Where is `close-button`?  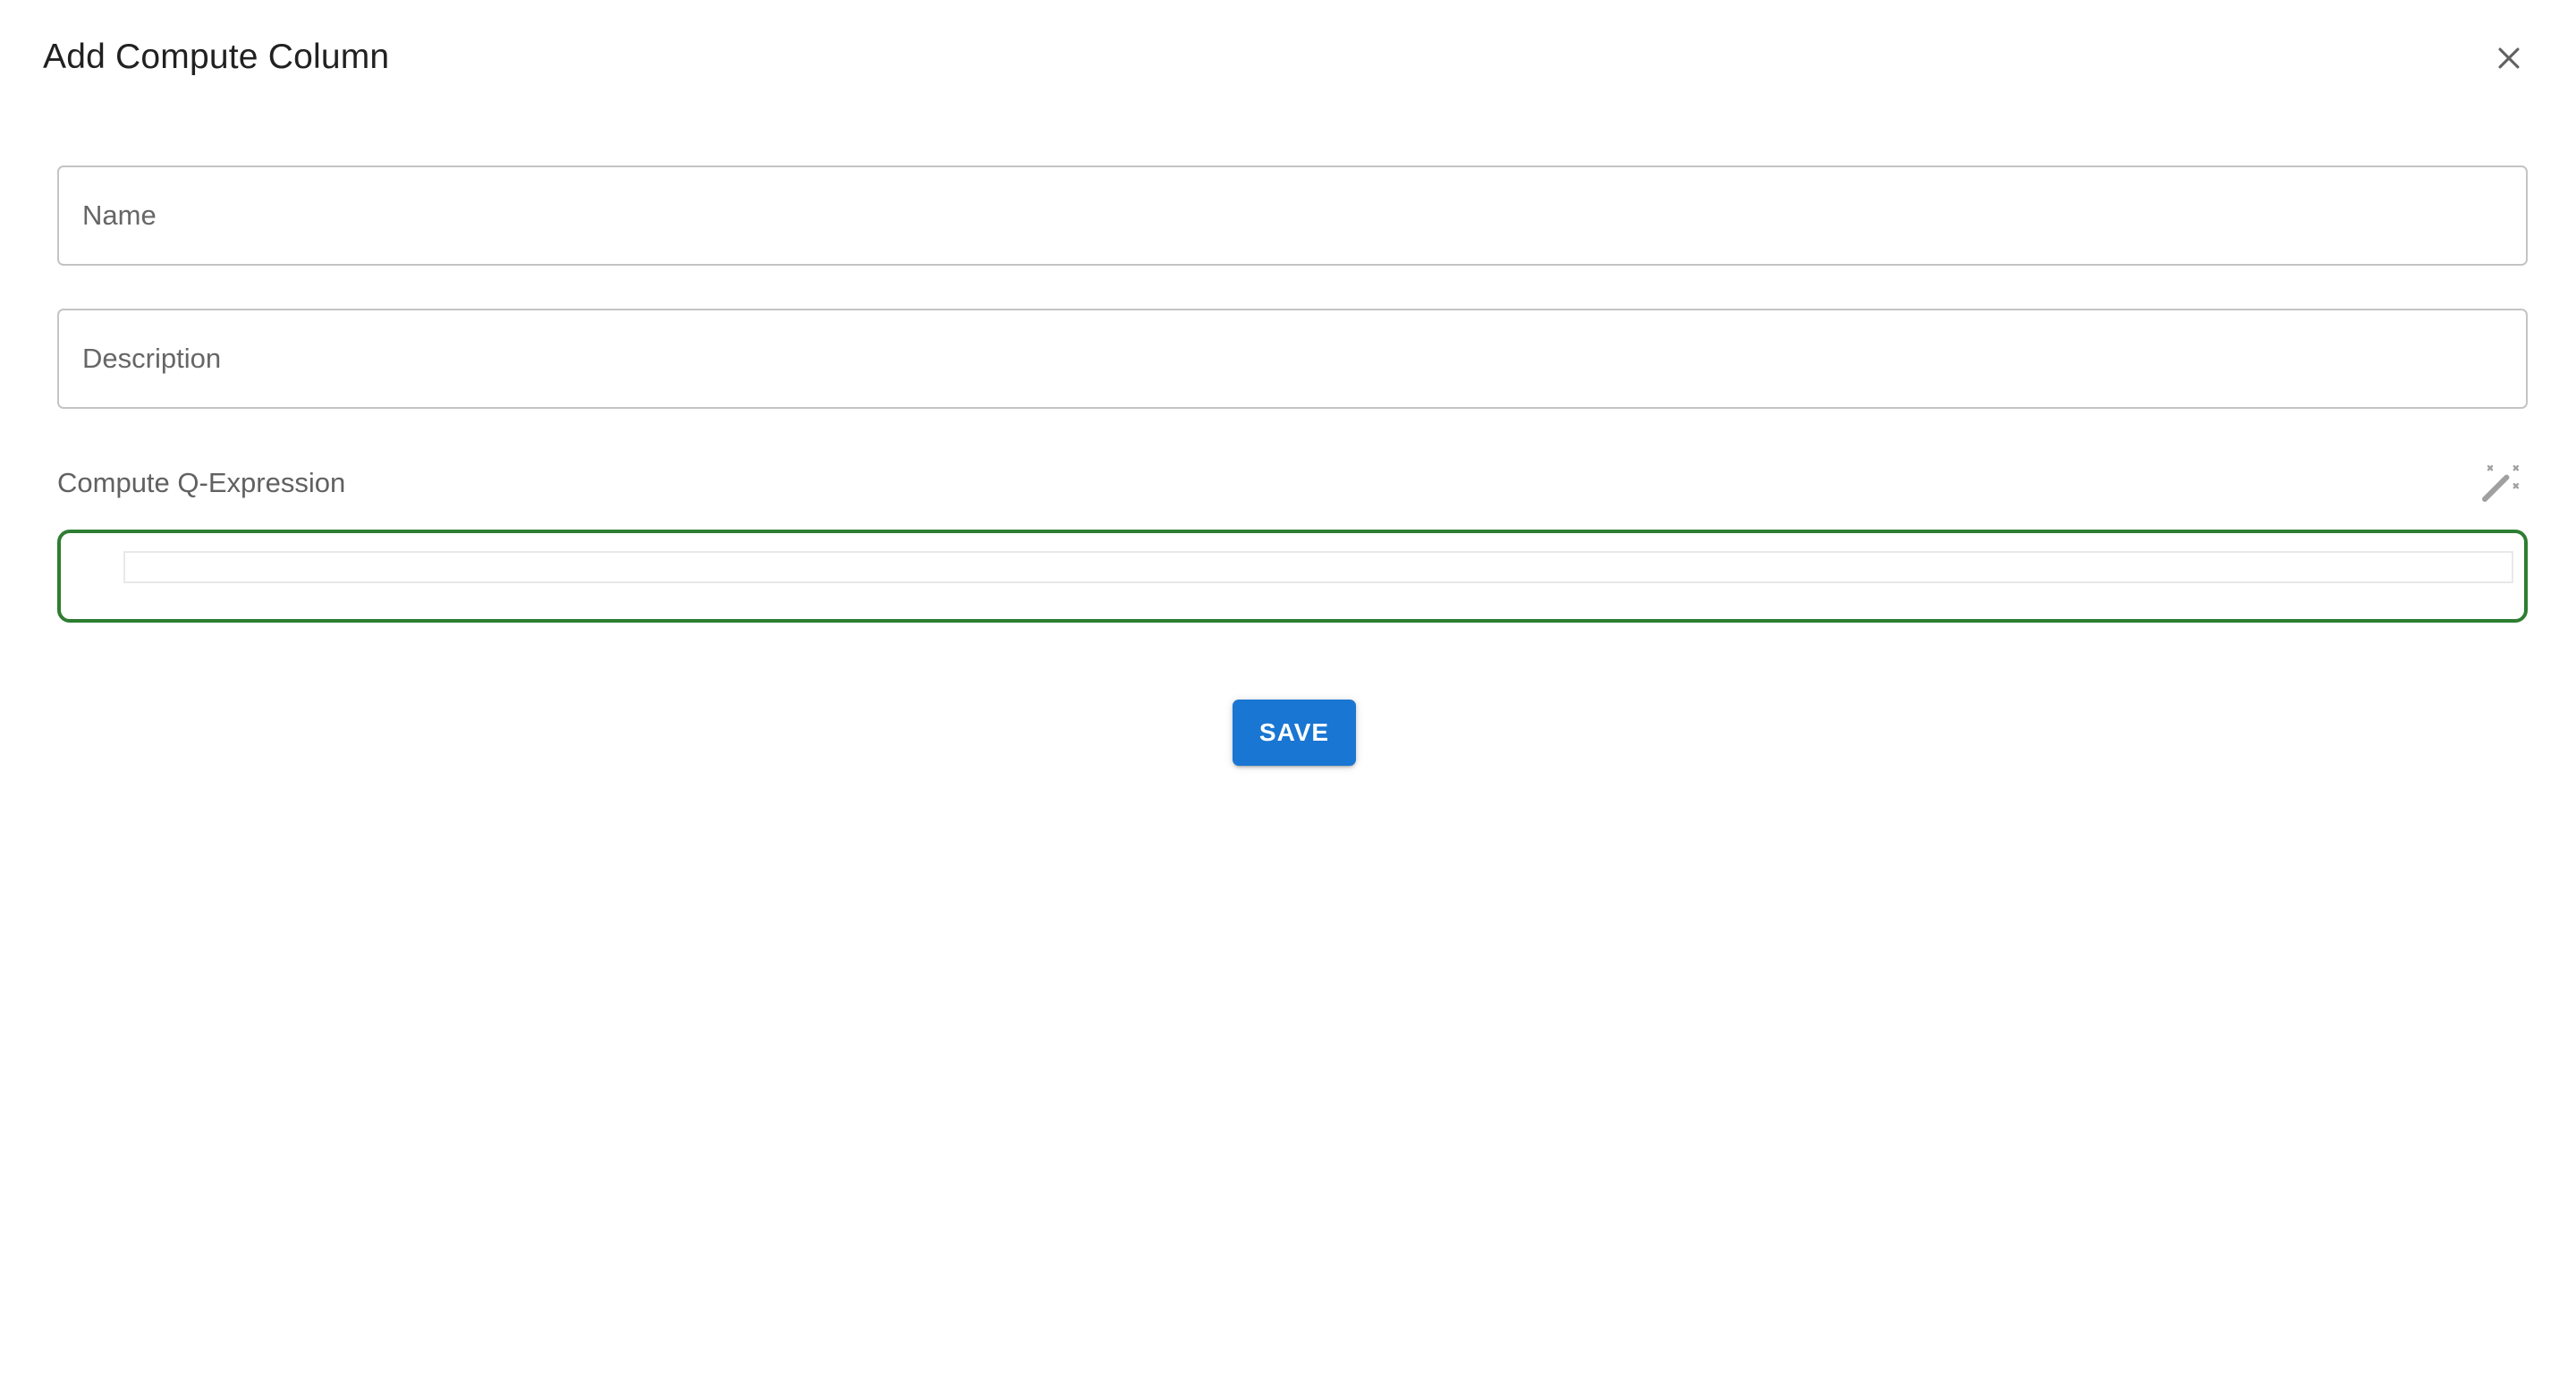 close-button is located at coordinates (2509, 58).